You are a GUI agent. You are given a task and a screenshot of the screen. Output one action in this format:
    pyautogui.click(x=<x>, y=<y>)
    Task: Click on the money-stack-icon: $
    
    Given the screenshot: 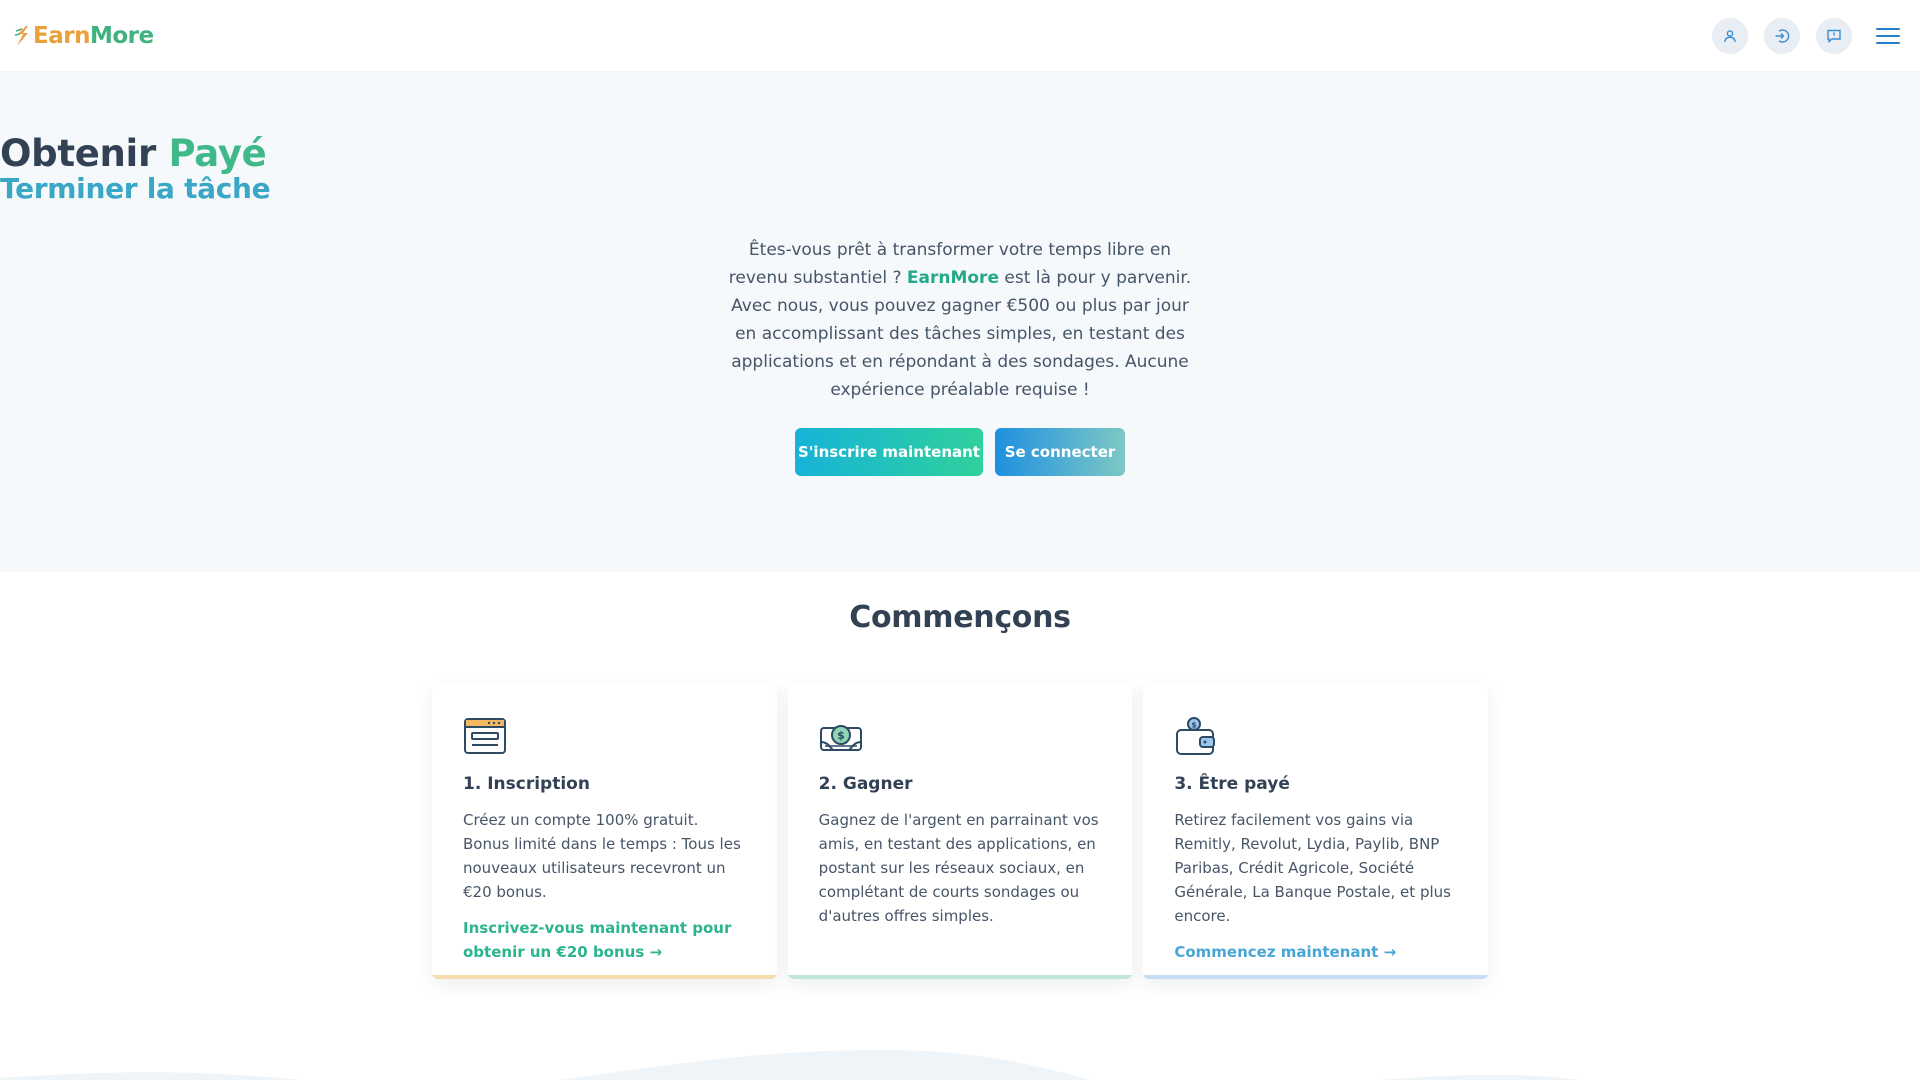 What is the action you would take?
    pyautogui.click(x=840, y=738)
    